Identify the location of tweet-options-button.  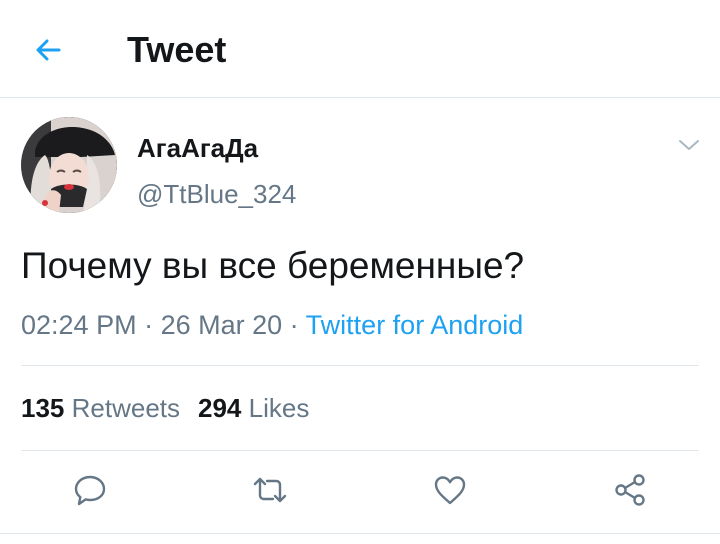
(689, 145).